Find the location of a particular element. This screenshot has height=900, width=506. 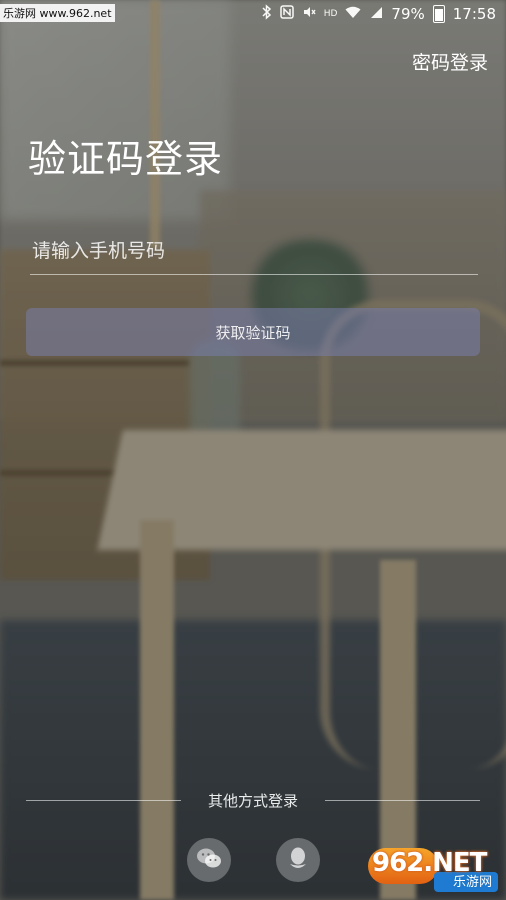

status-bar: 乐游网 www.962.net HD 79% 17:58 is located at coordinates (253, 14).